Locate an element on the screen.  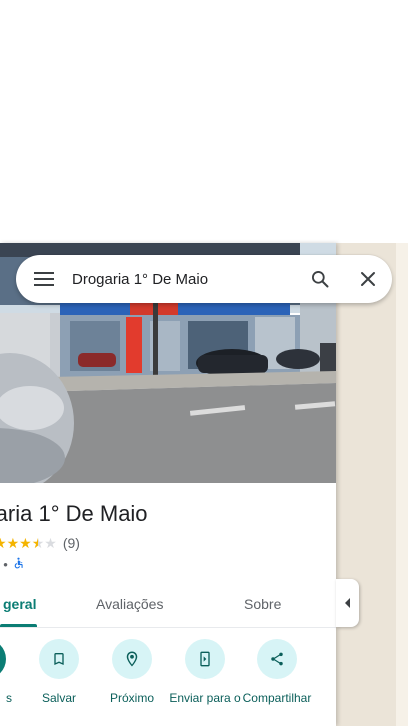
map-road is located at coordinates (402, 484).